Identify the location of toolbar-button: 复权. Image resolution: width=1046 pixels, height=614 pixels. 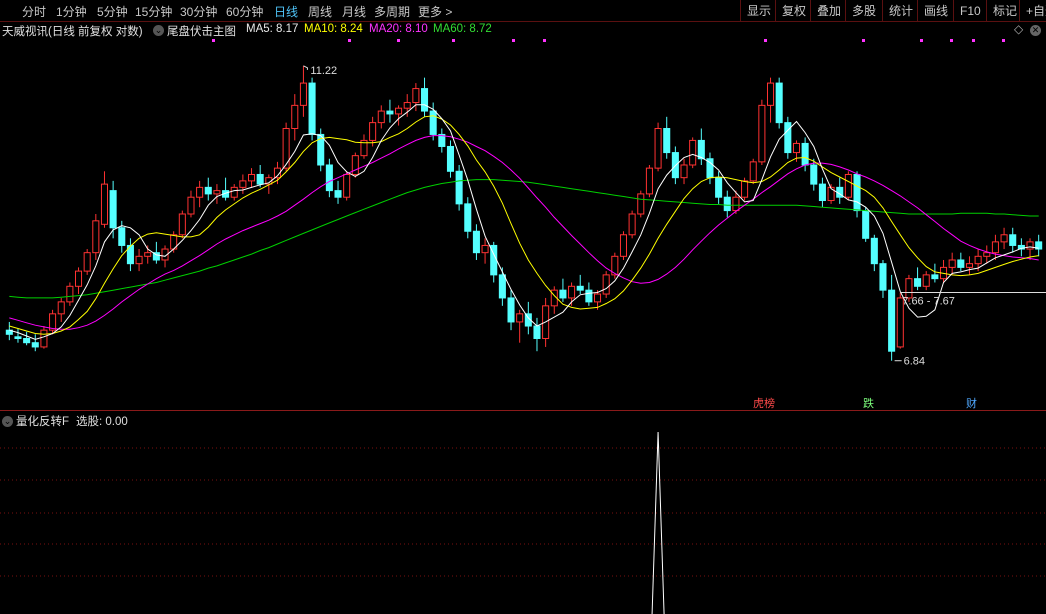
(793, 11).